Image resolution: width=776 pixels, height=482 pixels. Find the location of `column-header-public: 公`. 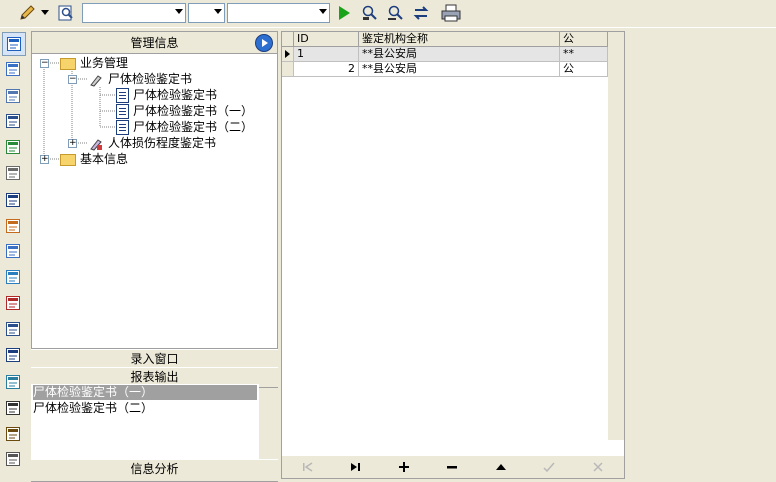

column-header-public: 公 is located at coordinates (584, 39).